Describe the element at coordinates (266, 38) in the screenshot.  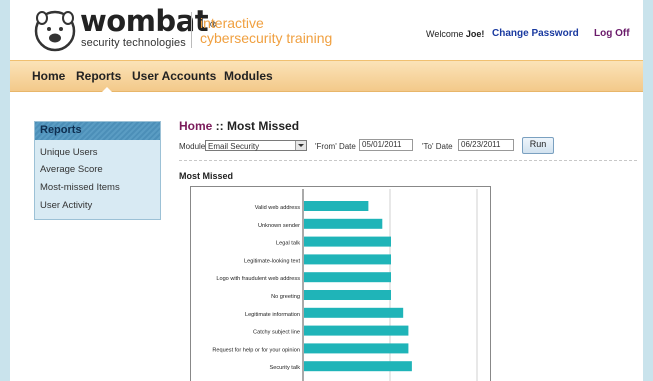
I see `tagline-line-2: cybersecurity training` at that location.